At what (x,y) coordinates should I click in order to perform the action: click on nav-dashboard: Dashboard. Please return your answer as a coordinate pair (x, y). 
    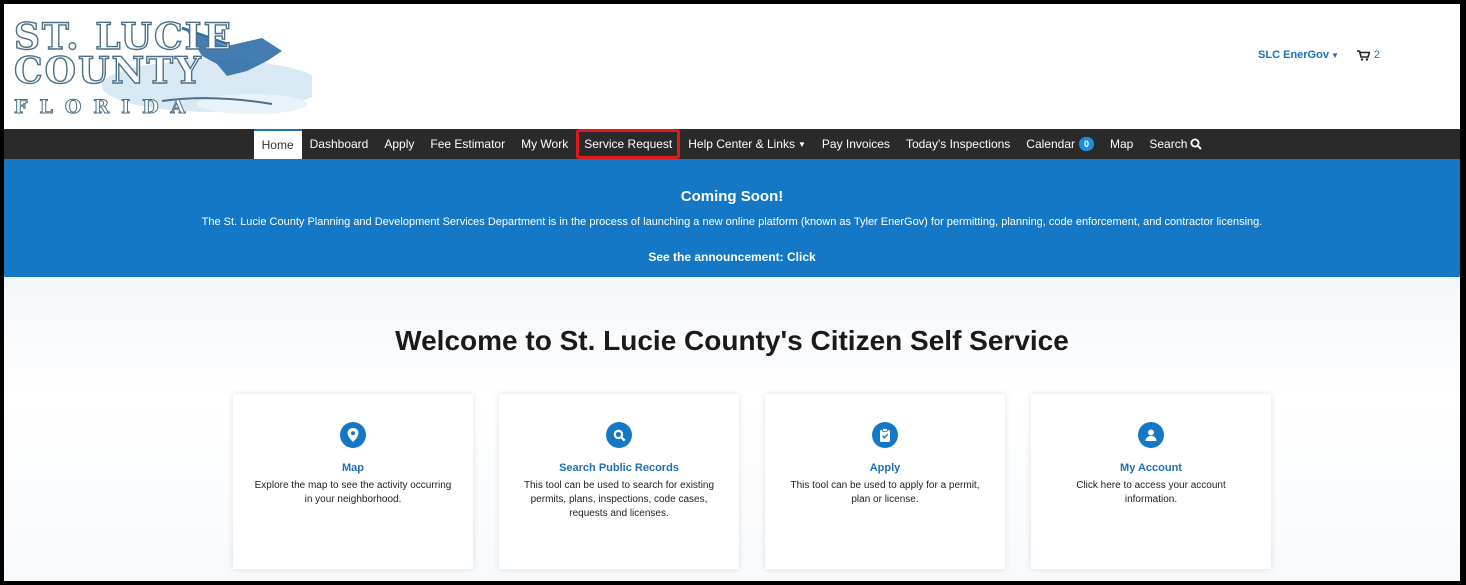
    Looking at the image, I should click on (339, 144).